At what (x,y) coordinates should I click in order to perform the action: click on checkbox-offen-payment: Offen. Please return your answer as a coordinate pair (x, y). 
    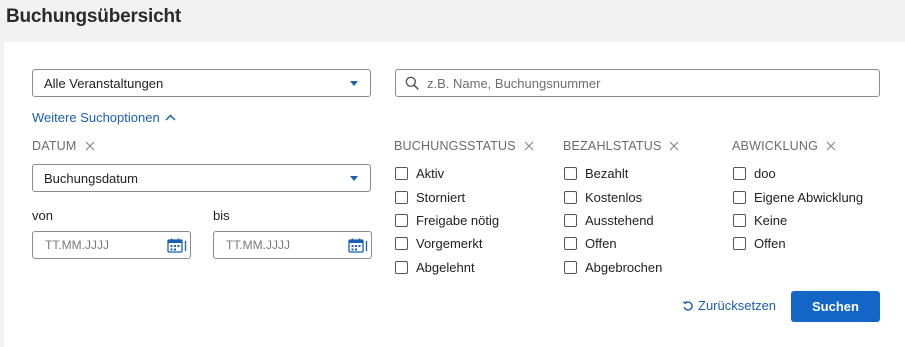
    Looking at the image, I should click on (613, 243).